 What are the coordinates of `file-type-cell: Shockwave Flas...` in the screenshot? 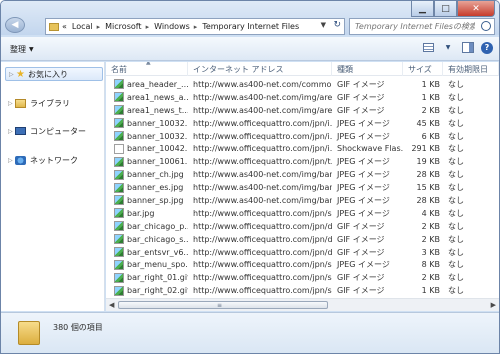 It's located at (370, 149).